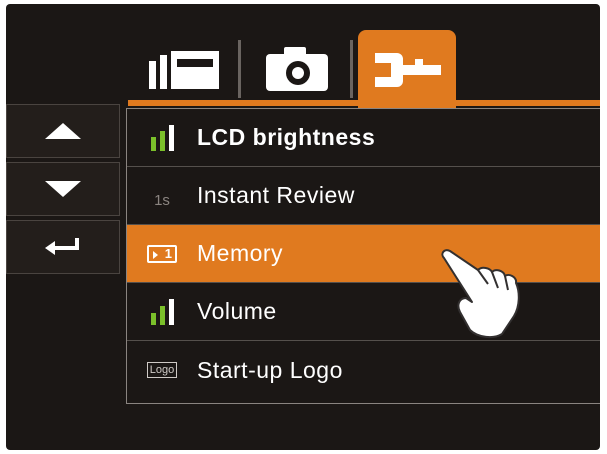 The width and height of the screenshot is (607, 454). I want to click on tab-camera, so click(297, 69).